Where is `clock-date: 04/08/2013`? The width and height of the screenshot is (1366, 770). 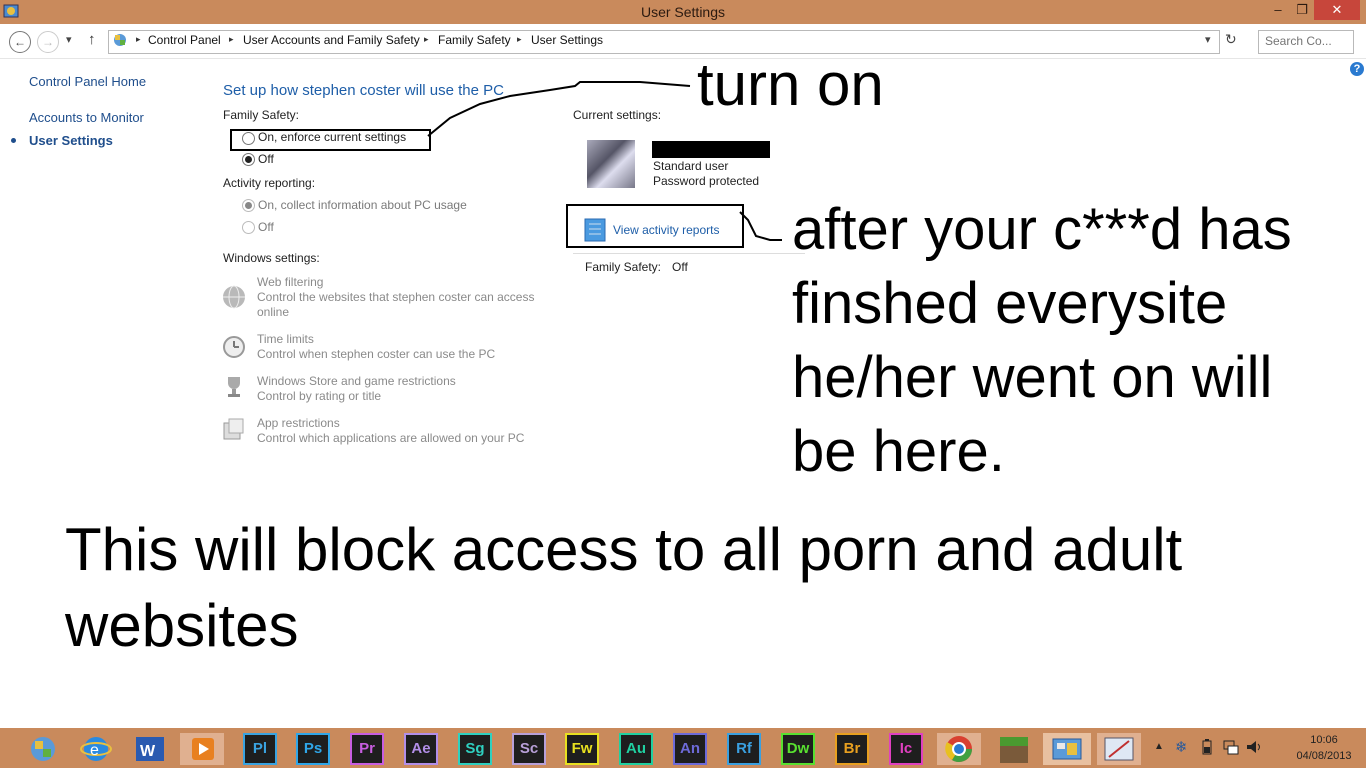 clock-date: 04/08/2013 is located at coordinates (1324, 756).